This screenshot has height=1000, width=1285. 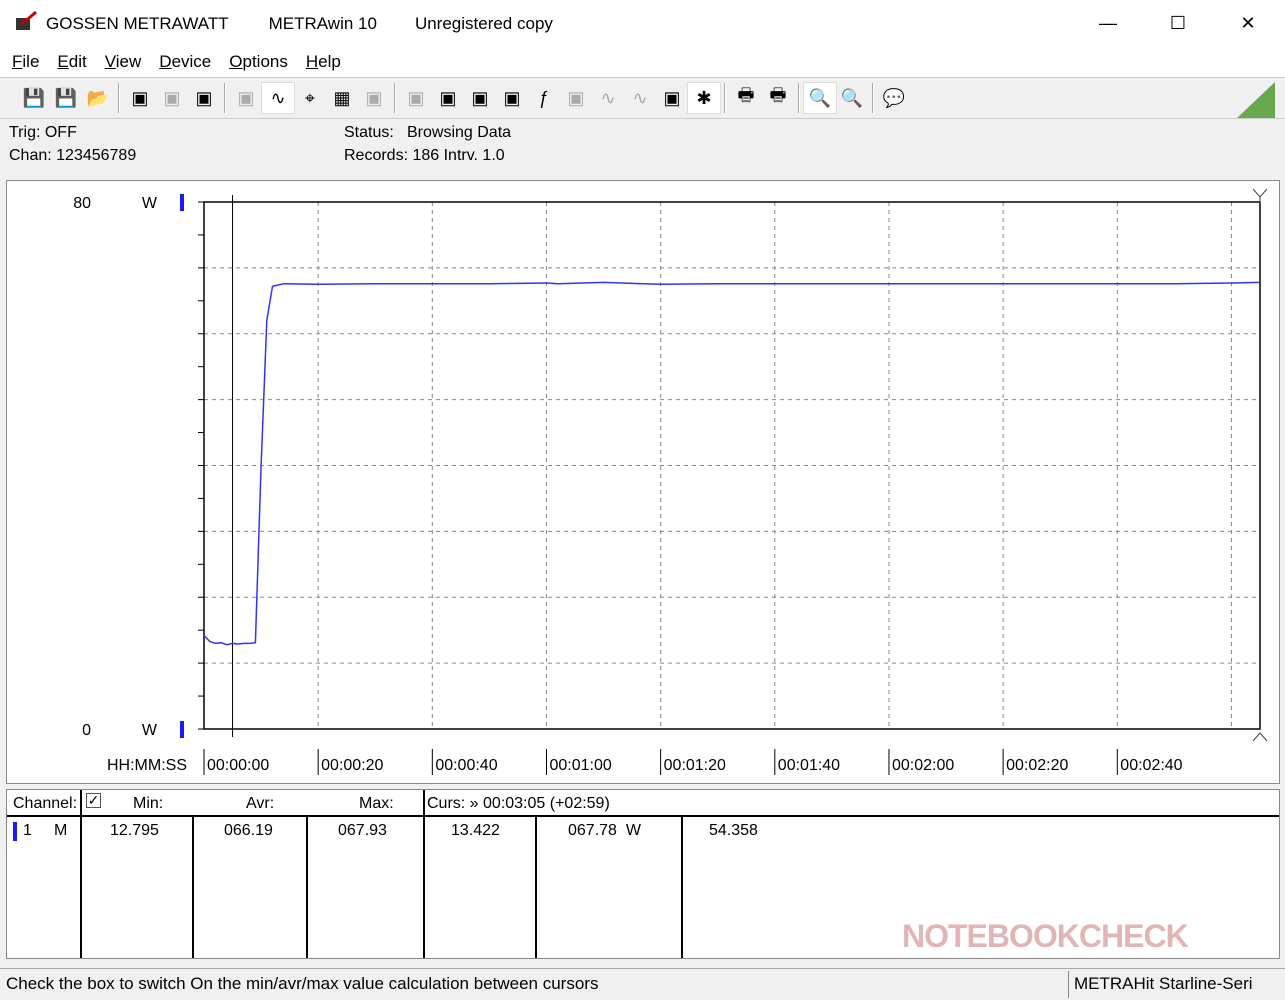 What do you see at coordinates (459, 132) in the screenshot?
I see `status-value: Browsing Data` at bounding box center [459, 132].